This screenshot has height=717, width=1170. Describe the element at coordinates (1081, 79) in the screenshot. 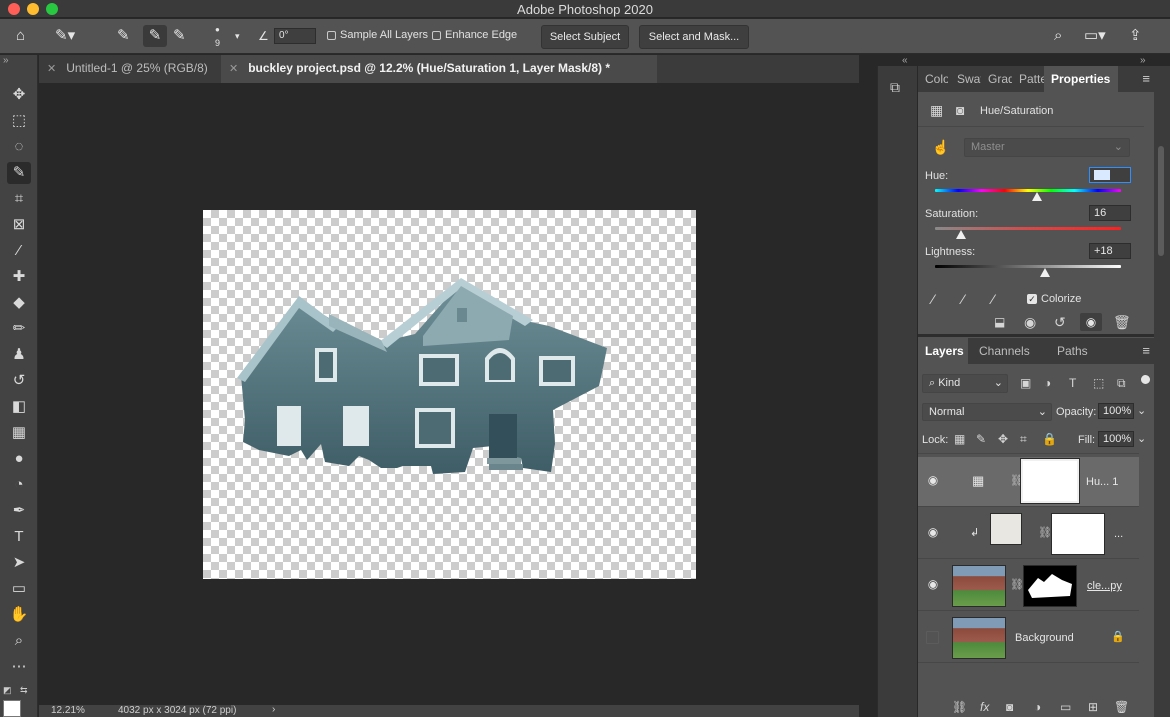

I see `tab-properties: Properties` at that location.